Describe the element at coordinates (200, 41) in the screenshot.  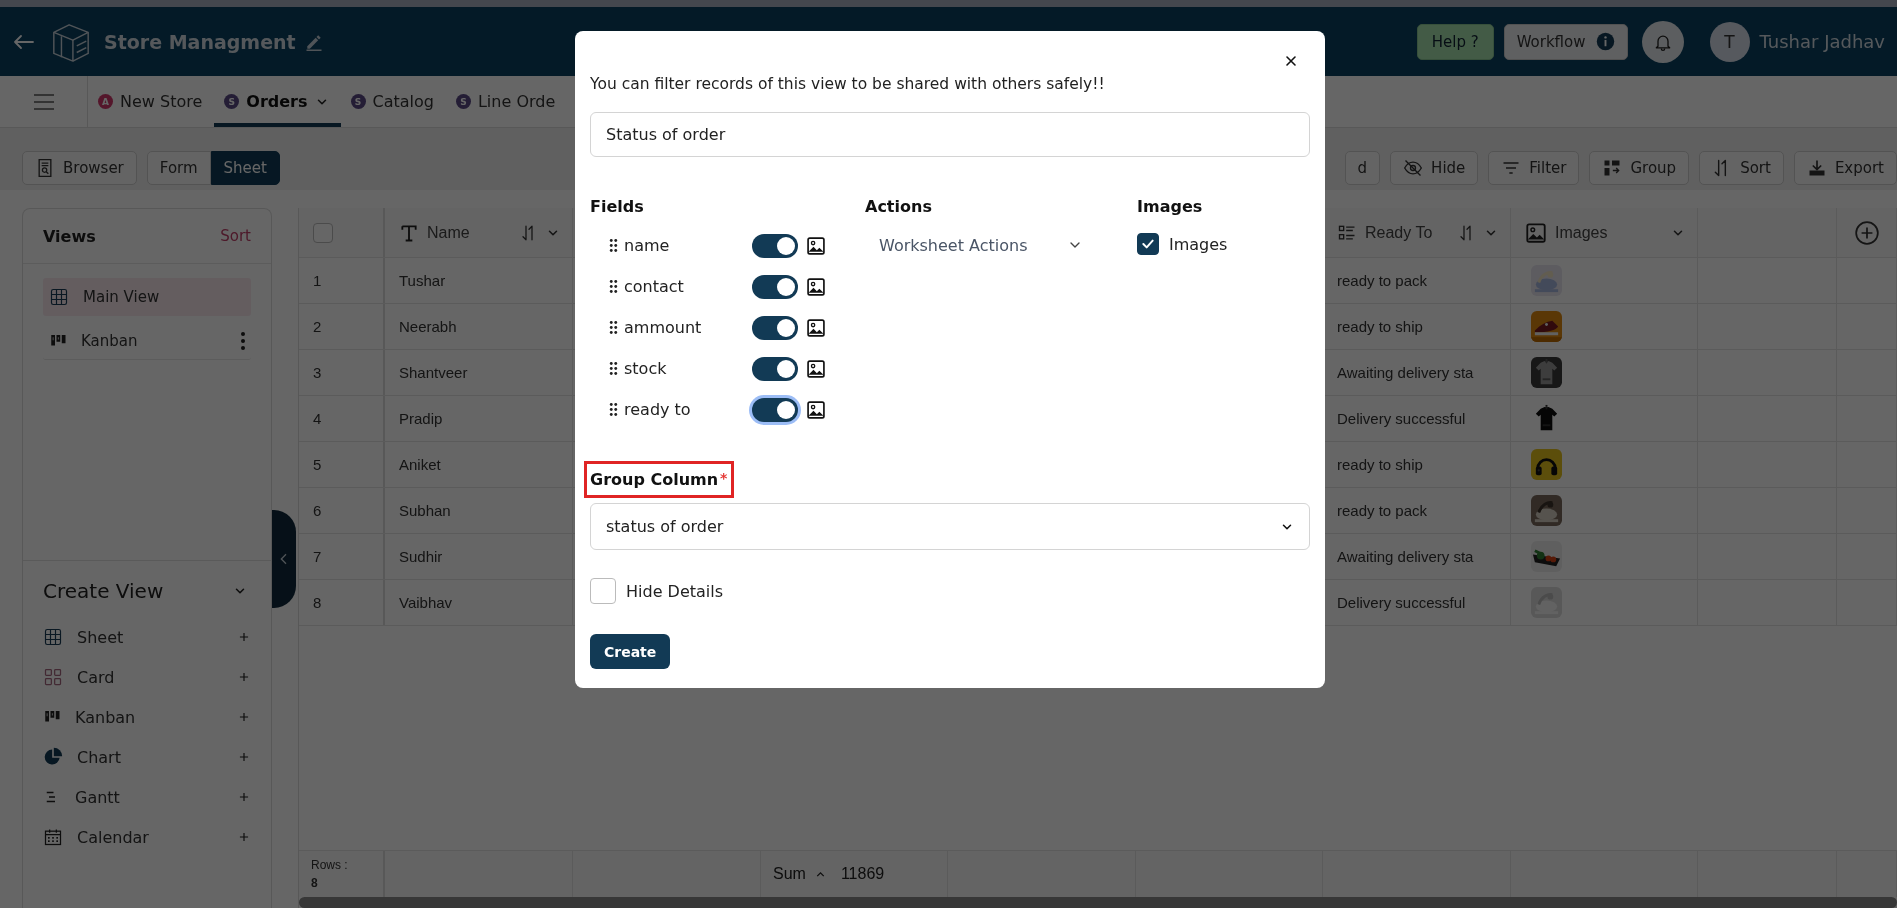
I see `app-title: Store Managment` at that location.